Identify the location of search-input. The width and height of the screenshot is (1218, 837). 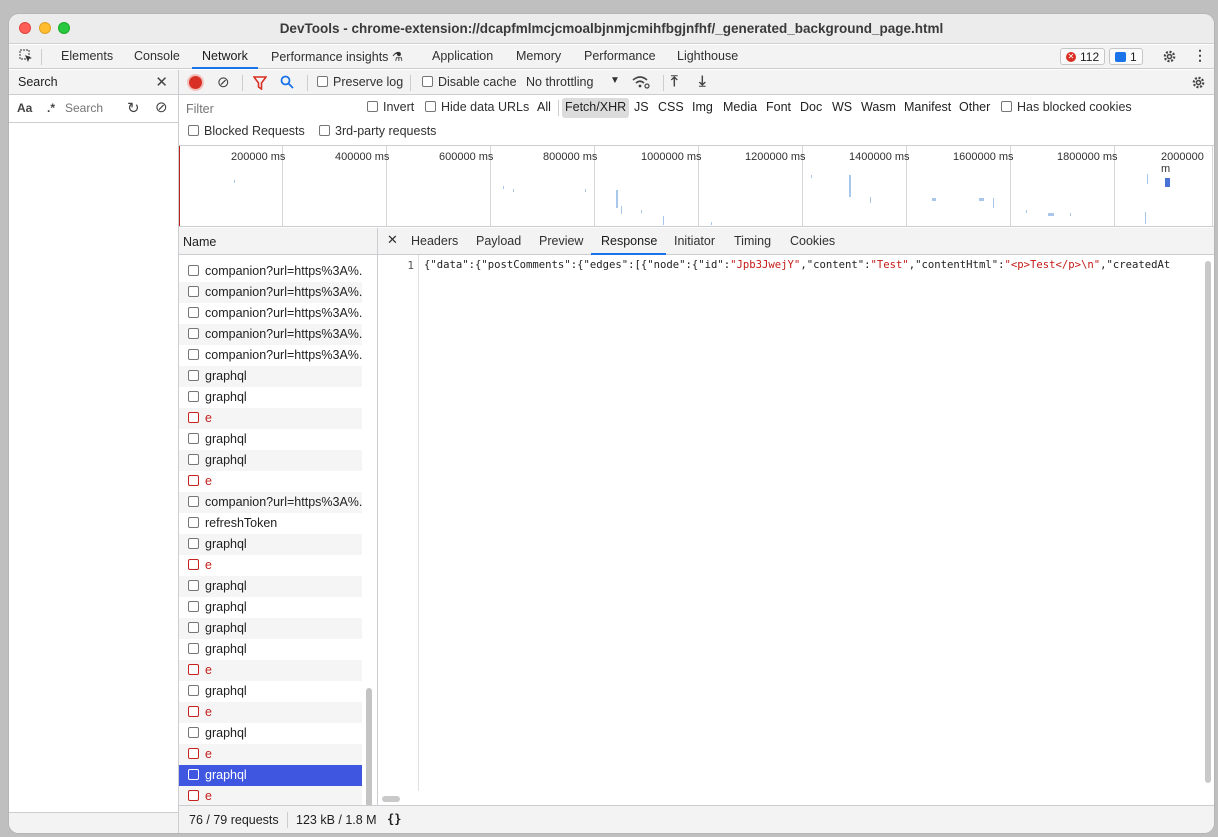
(93, 108).